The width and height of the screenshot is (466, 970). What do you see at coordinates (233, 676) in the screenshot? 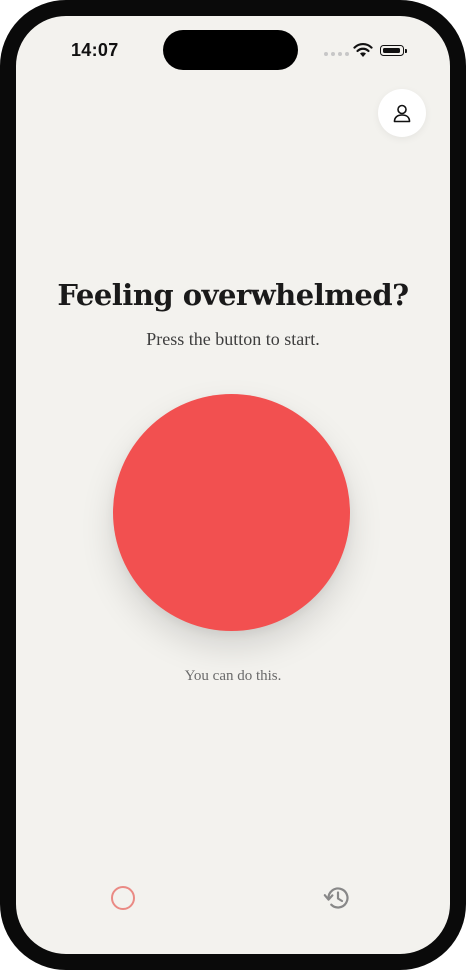
I see `encouragement-text: You can do this.` at bounding box center [233, 676].